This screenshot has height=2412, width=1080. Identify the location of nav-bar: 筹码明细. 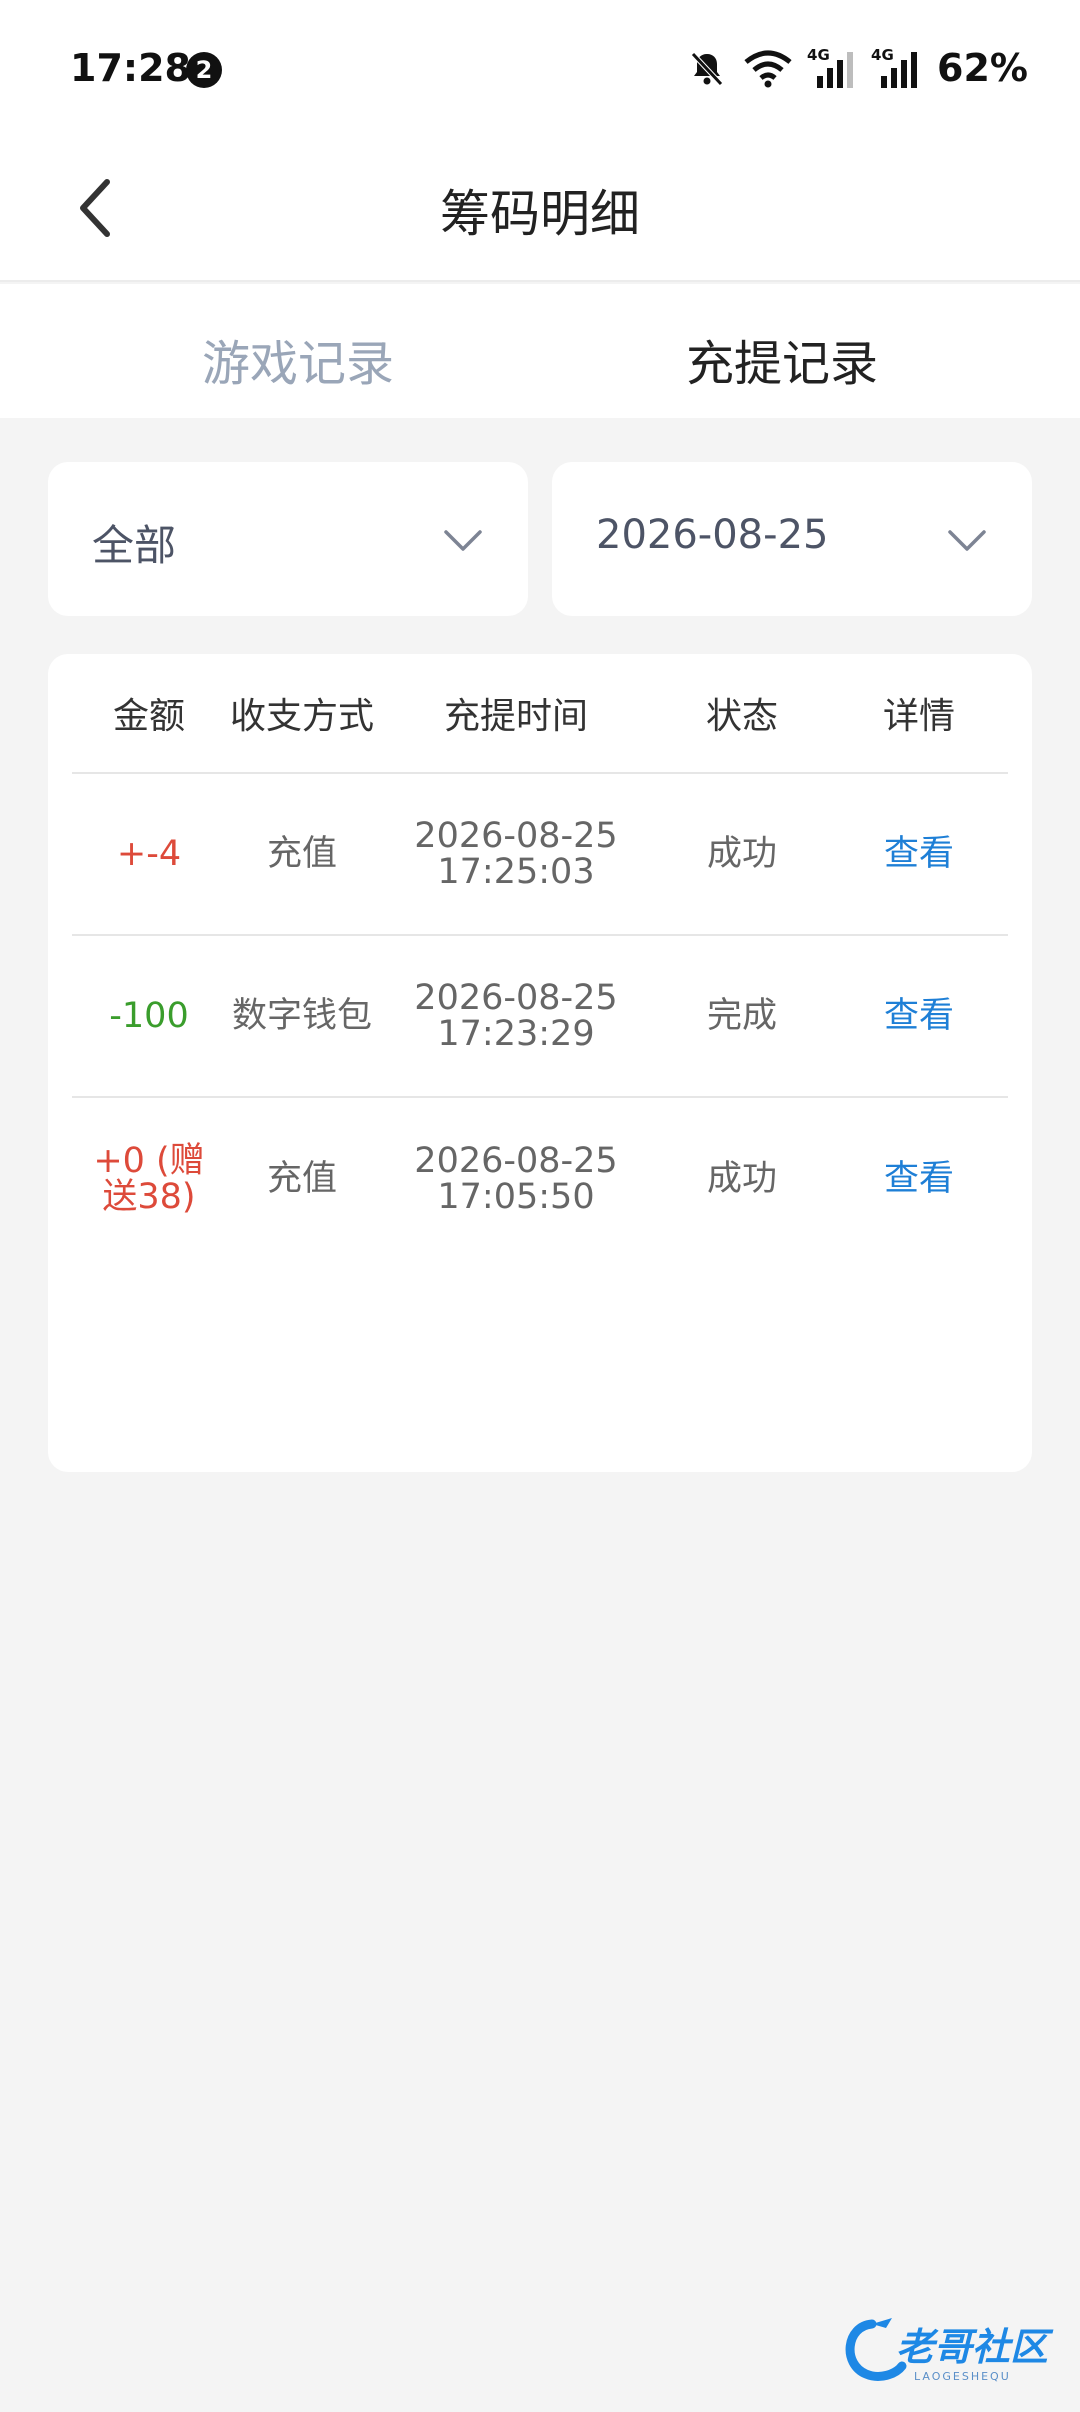
(540, 211).